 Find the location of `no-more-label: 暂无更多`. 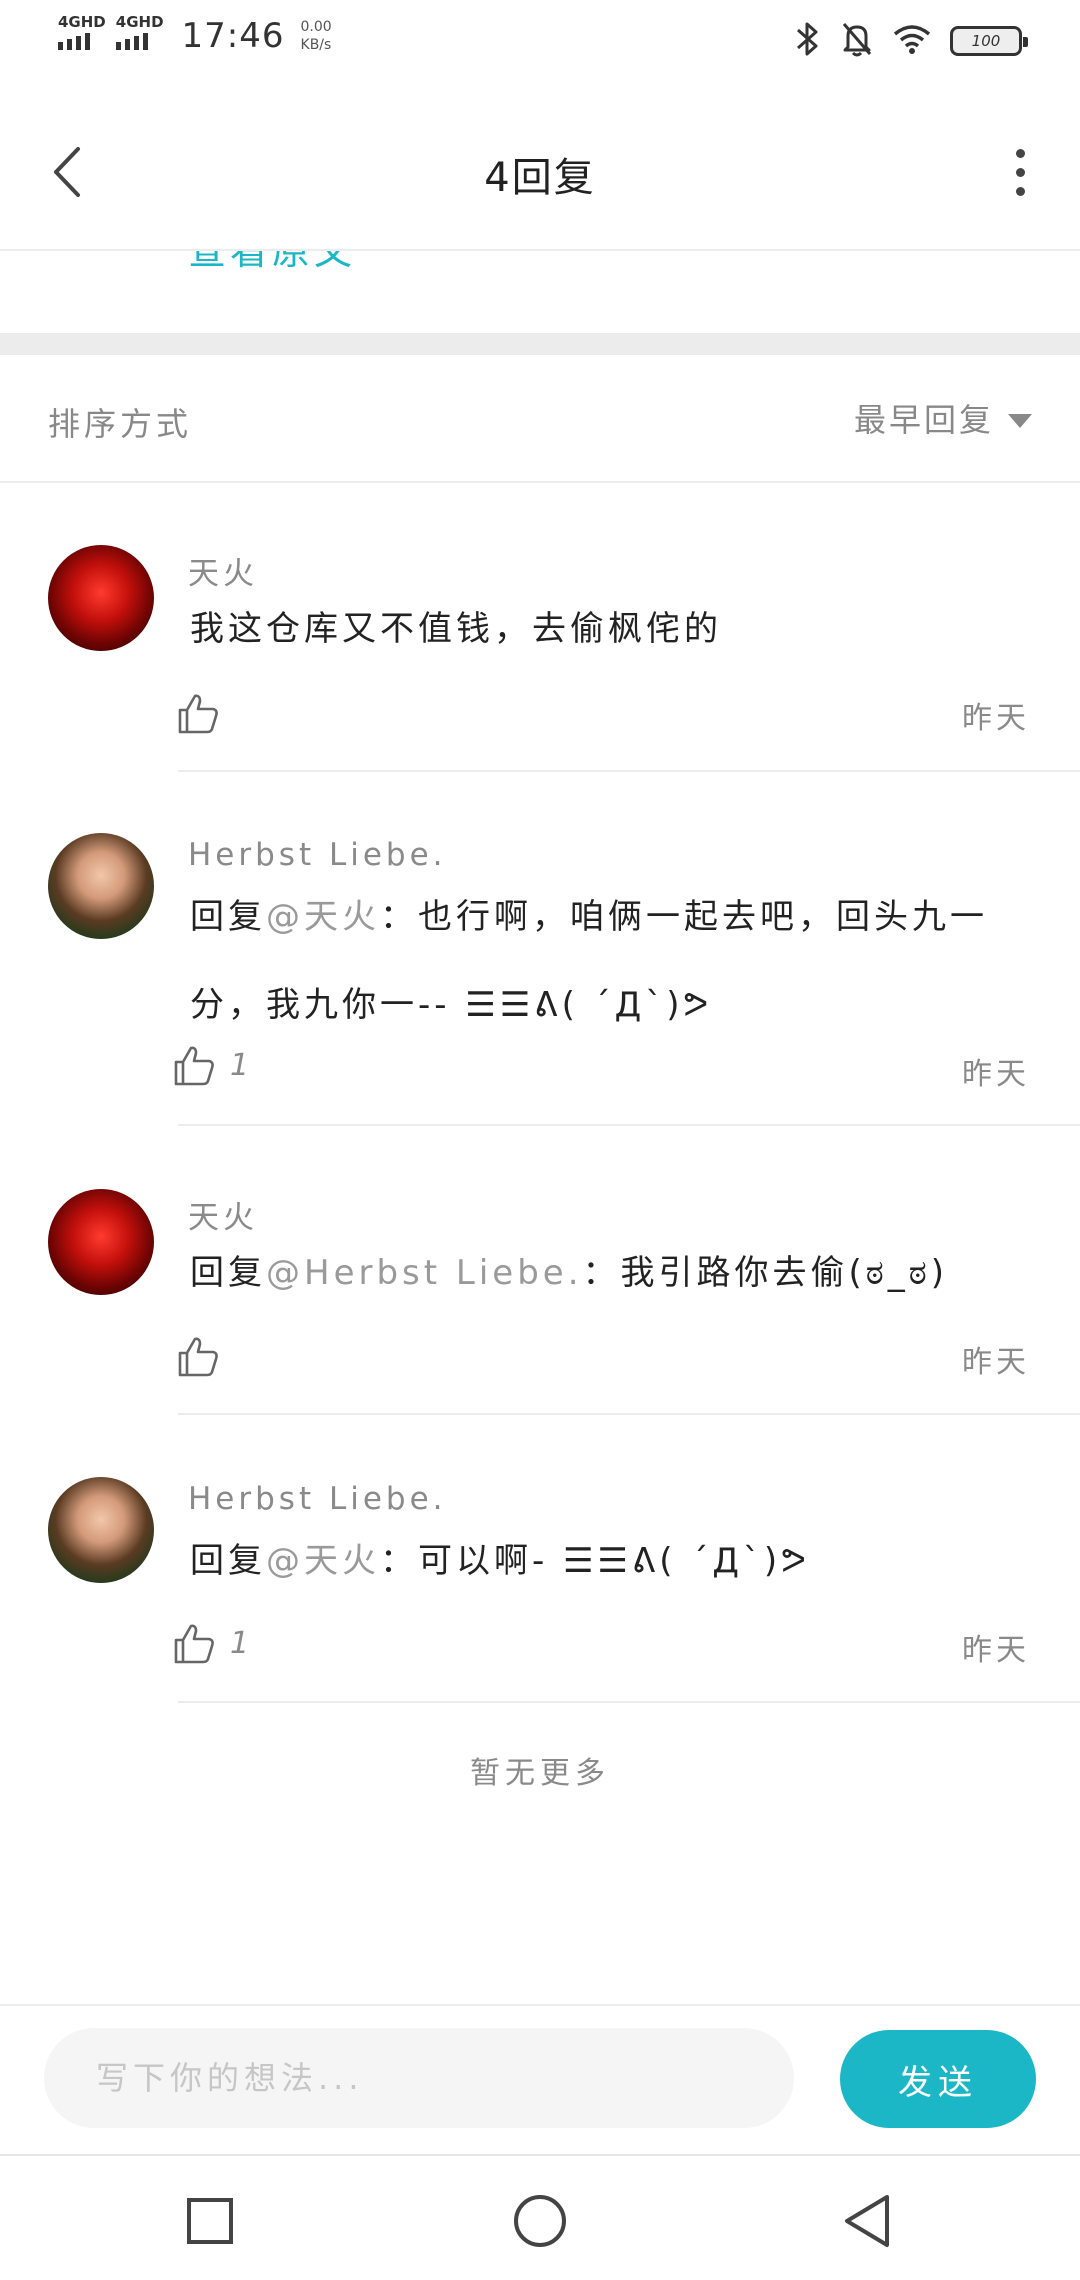

no-more-label: 暂无更多 is located at coordinates (540, 1773).